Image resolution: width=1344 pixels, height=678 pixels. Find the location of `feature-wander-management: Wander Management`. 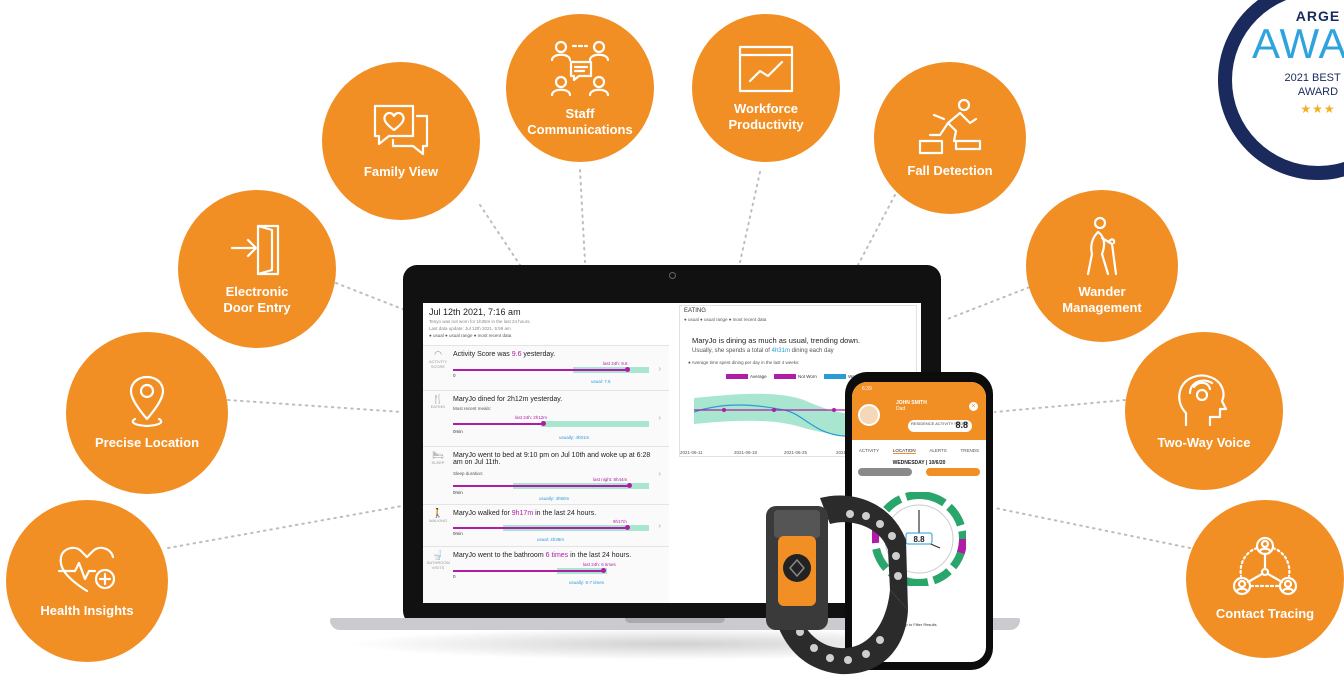

feature-wander-management: Wander Management is located at coordinates (1102, 266).